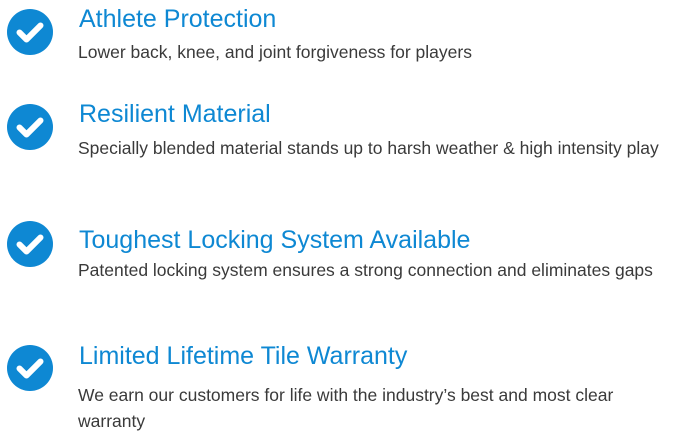 This screenshot has width=677, height=440. Describe the element at coordinates (178, 19) in the screenshot. I see `feature-title: Athlete Protection` at that location.